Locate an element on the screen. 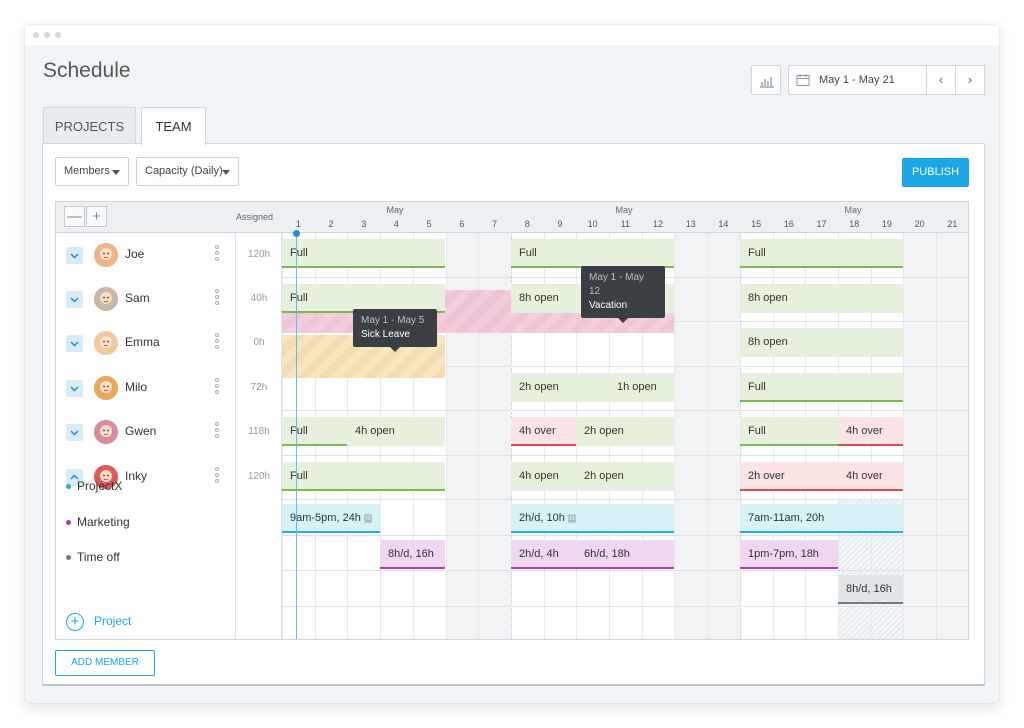  project-bar: 2h/d, 10h is located at coordinates (592, 518).